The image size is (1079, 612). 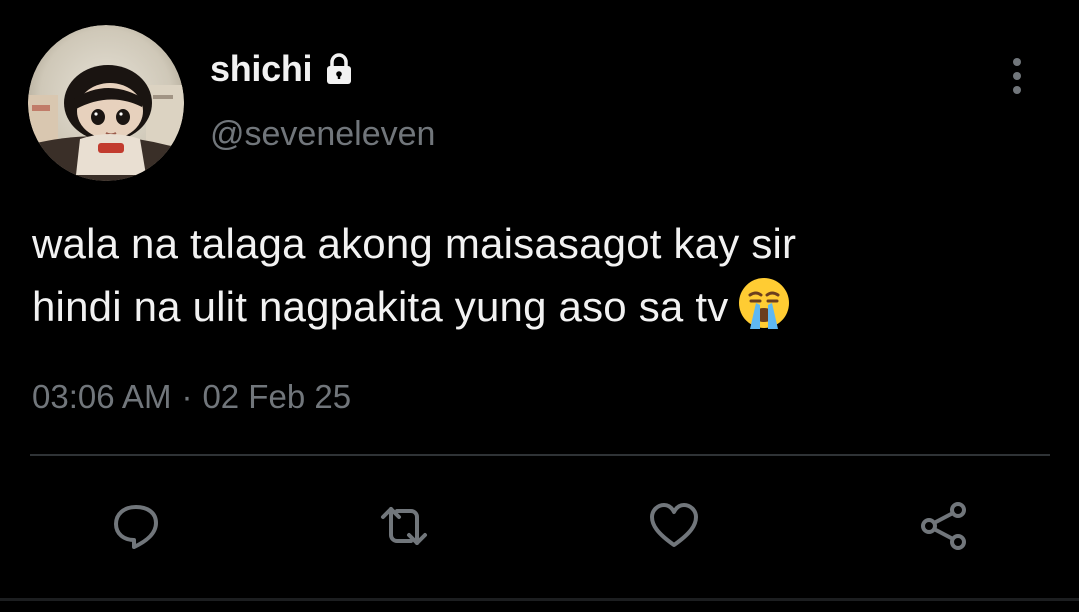 What do you see at coordinates (414, 243) in the screenshot?
I see `tweet-text-line-1: wala na talaga akong maisasagot kay sir` at bounding box center [414, 243].